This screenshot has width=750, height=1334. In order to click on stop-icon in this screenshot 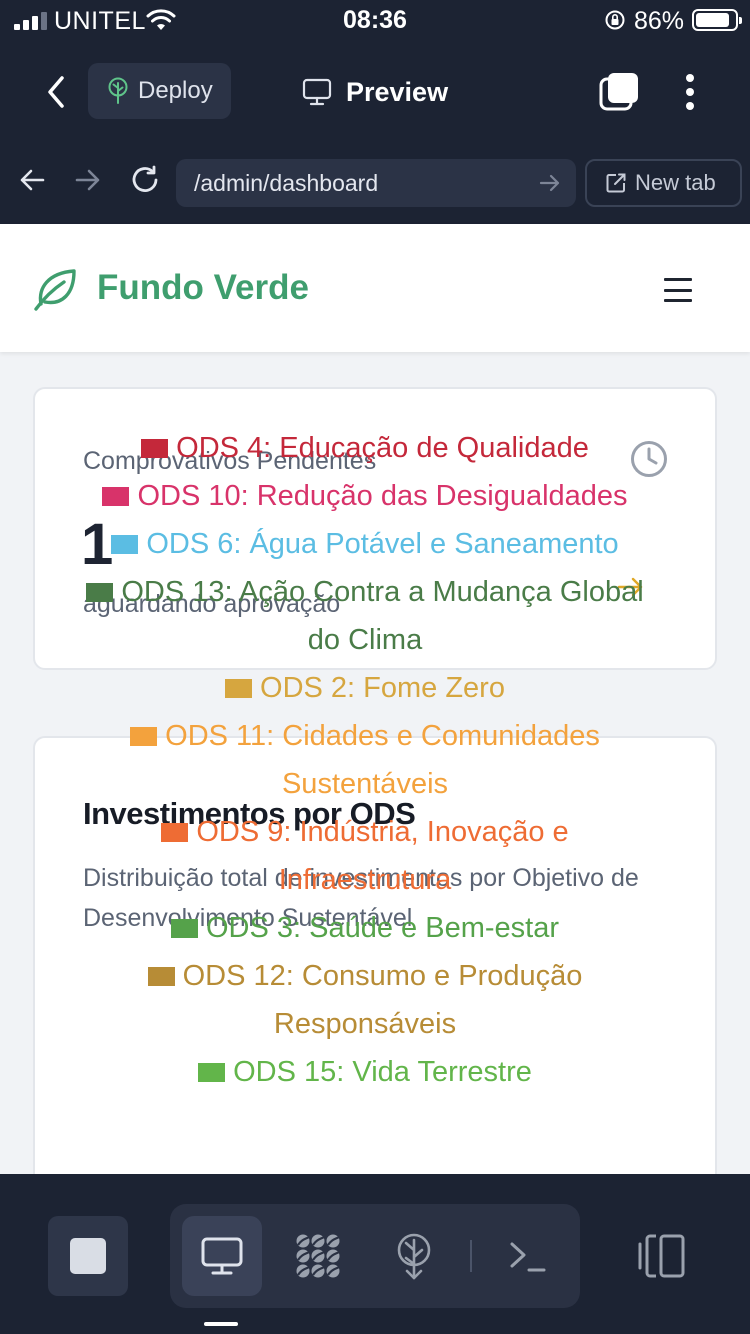, I will do `click(88, 1256)`.